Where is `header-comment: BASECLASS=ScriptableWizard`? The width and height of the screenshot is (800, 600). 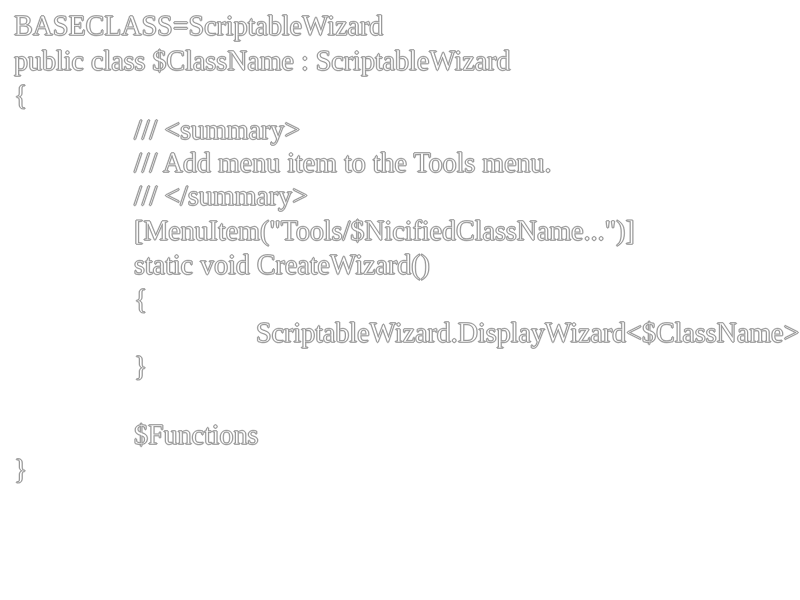
header-comment: BASECLASS=ScriptableWizard is located at coordinates (199, 27).